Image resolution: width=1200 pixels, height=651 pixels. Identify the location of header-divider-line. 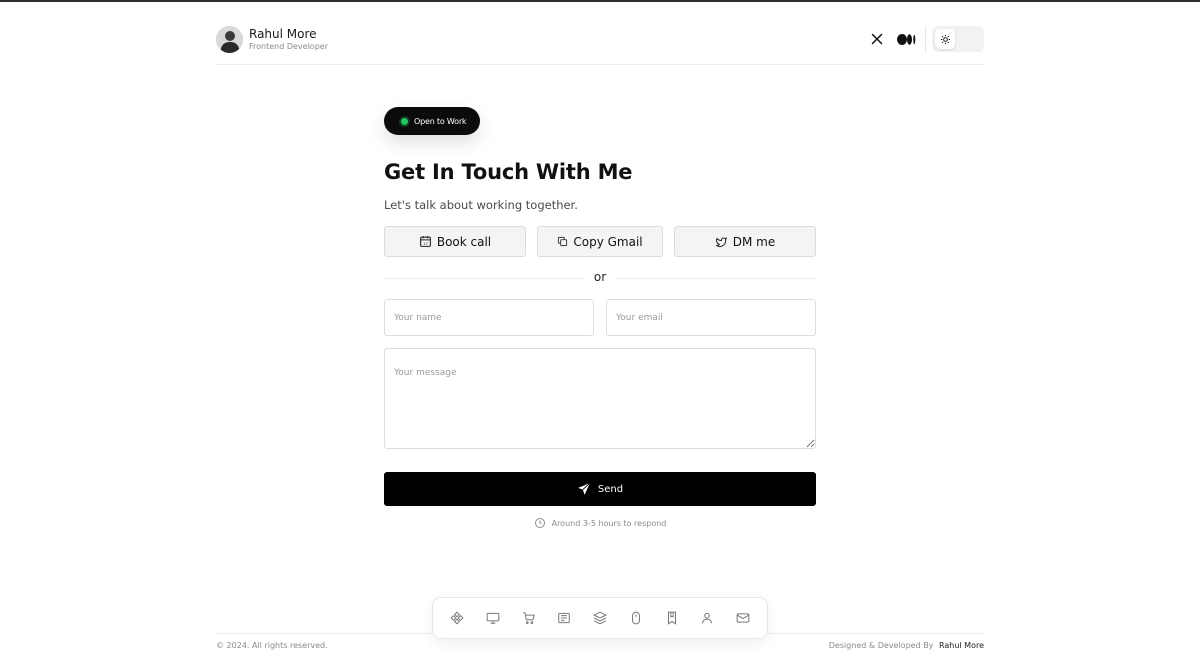
(600, 64).